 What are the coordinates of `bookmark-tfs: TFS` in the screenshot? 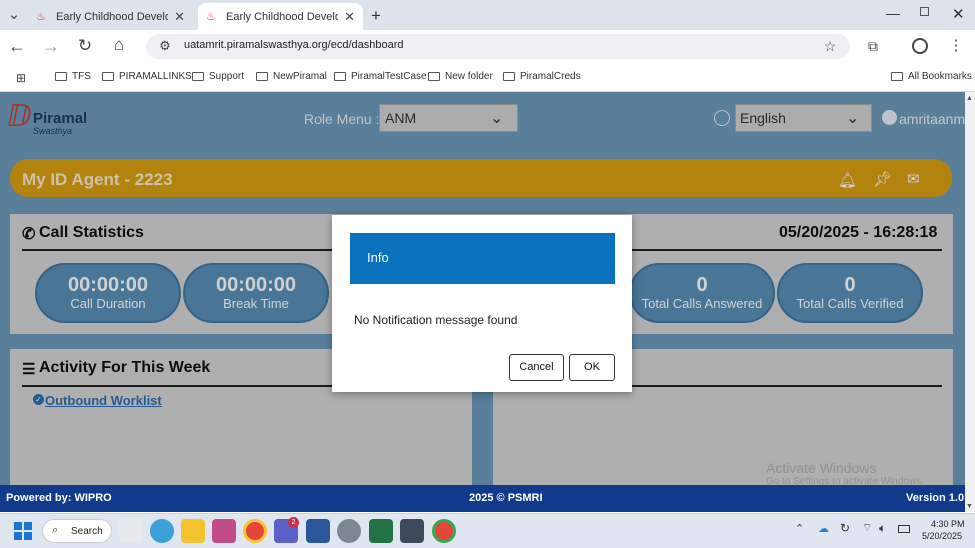 It's located at (73, 76).